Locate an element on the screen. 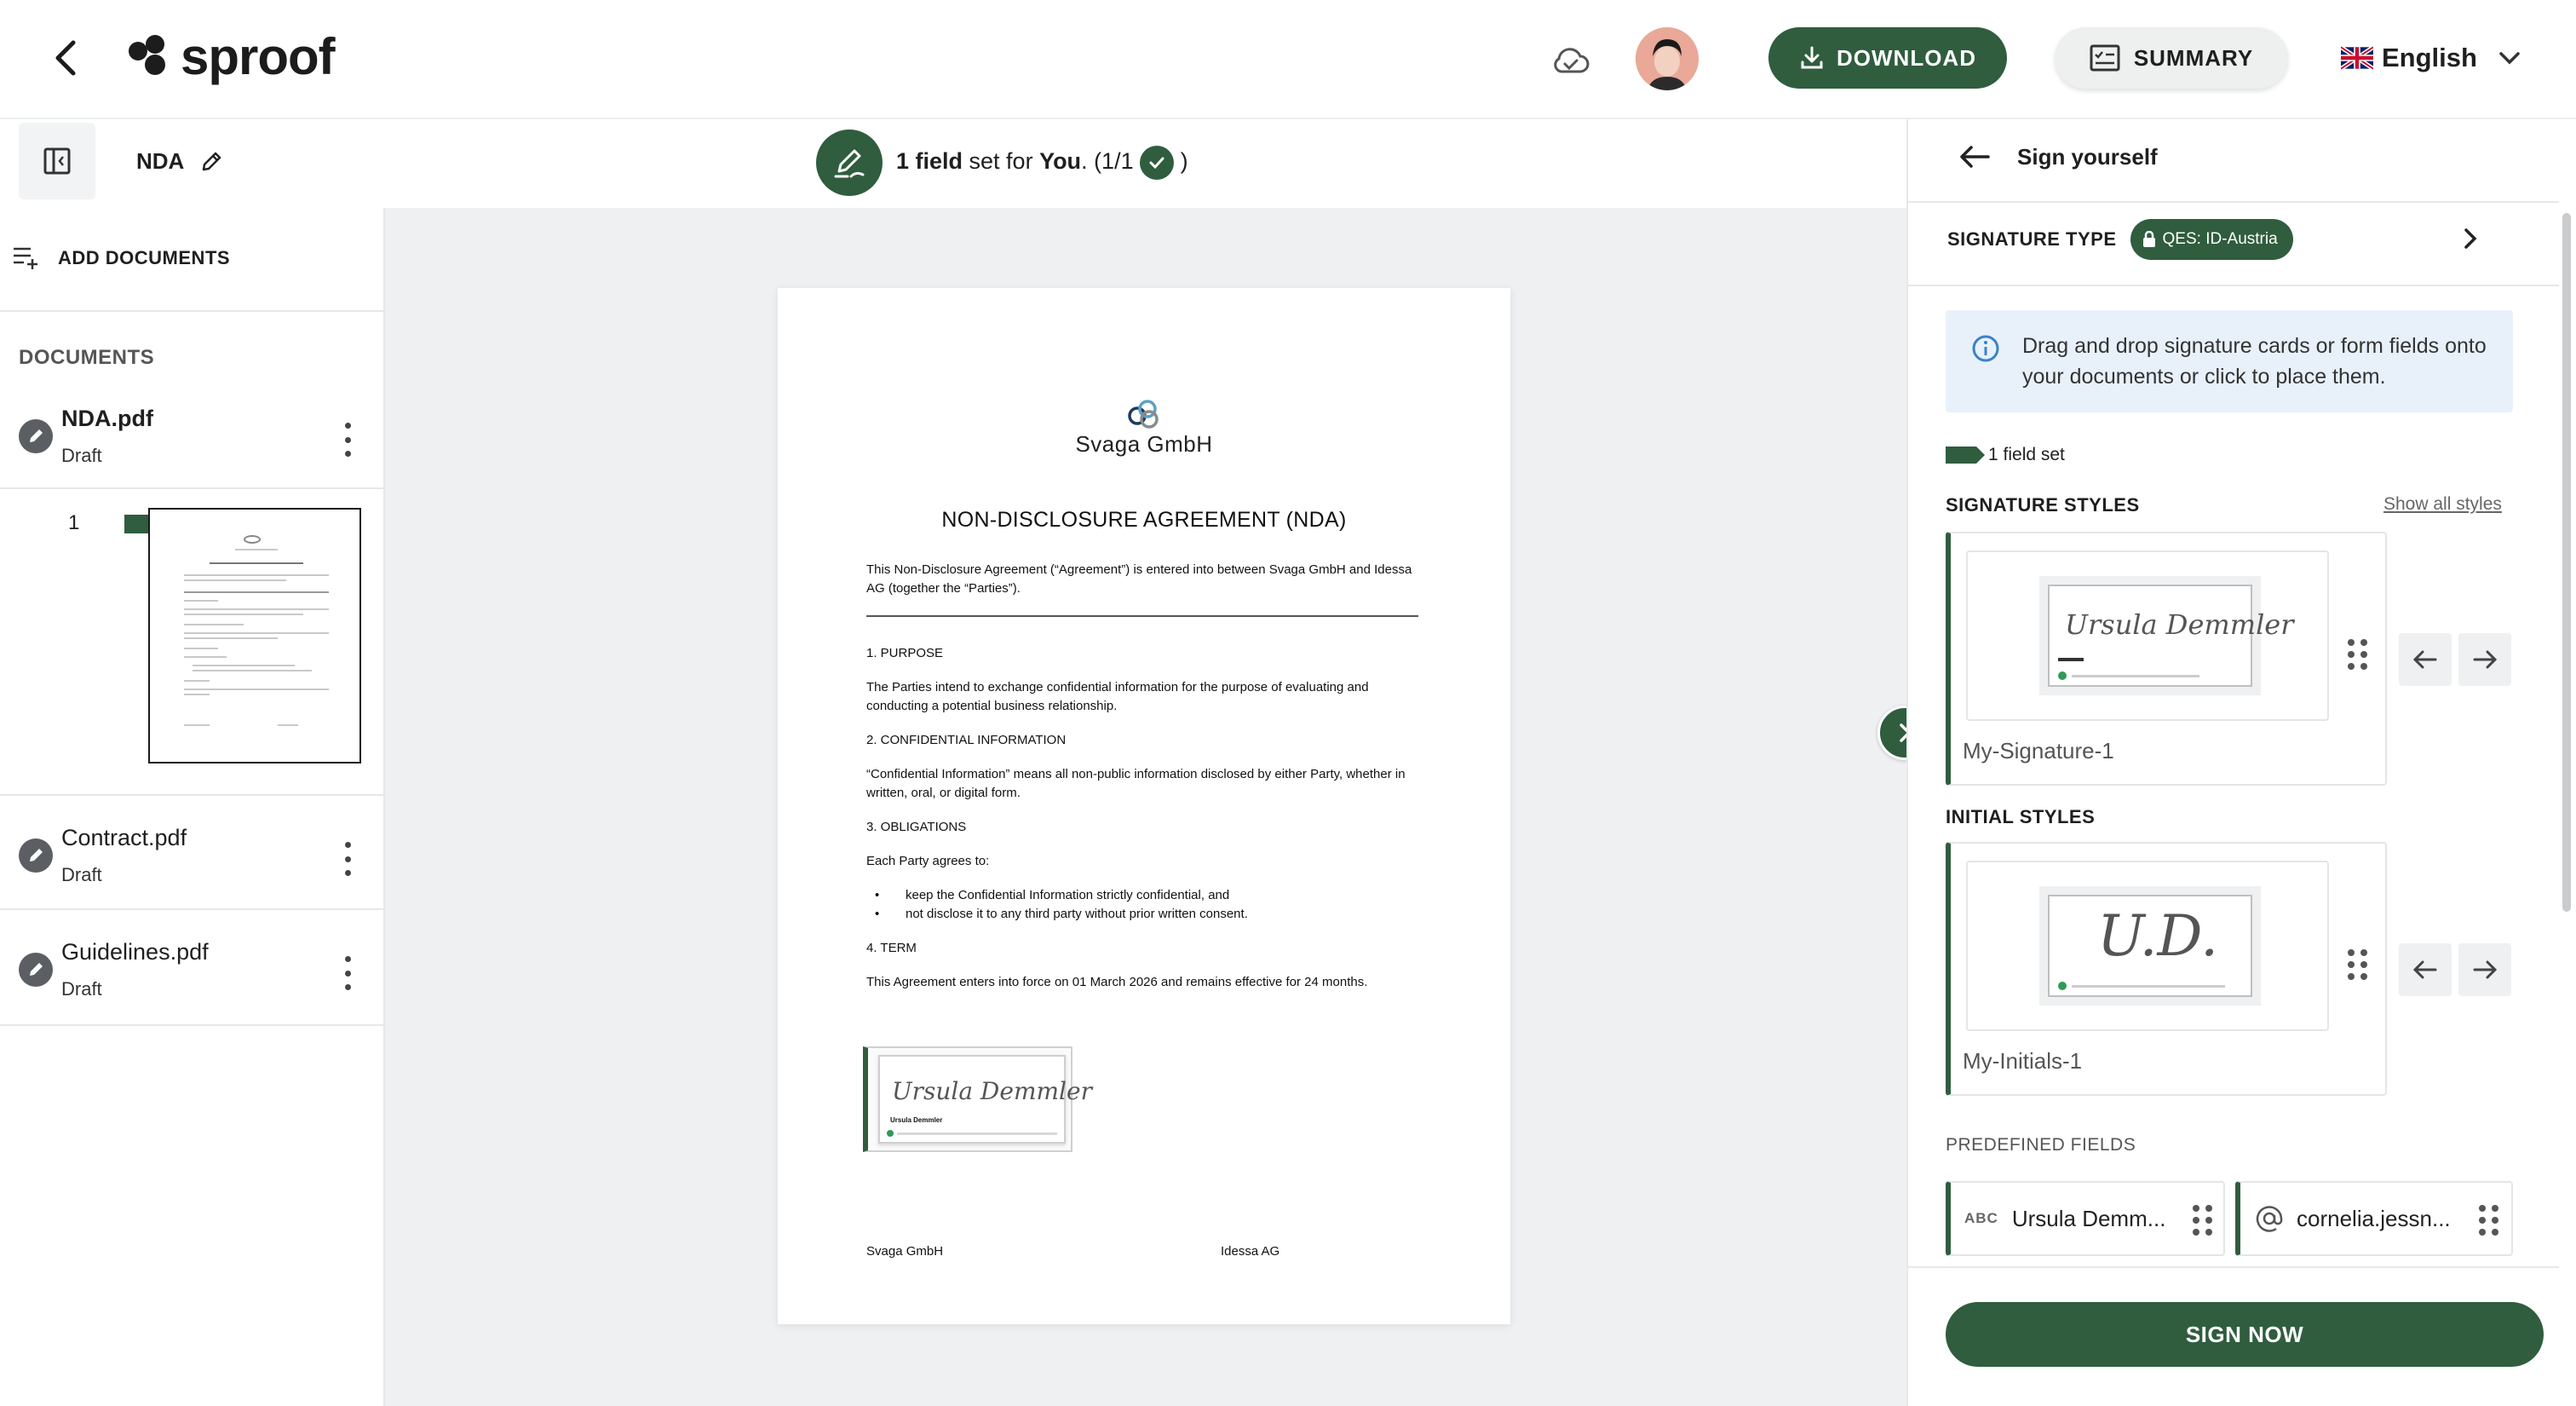 This screenshot has height=1406, width=2576. document-toolbar: NDA 1 field set for You. (1/1 ) is located at coordinates (953, 163).